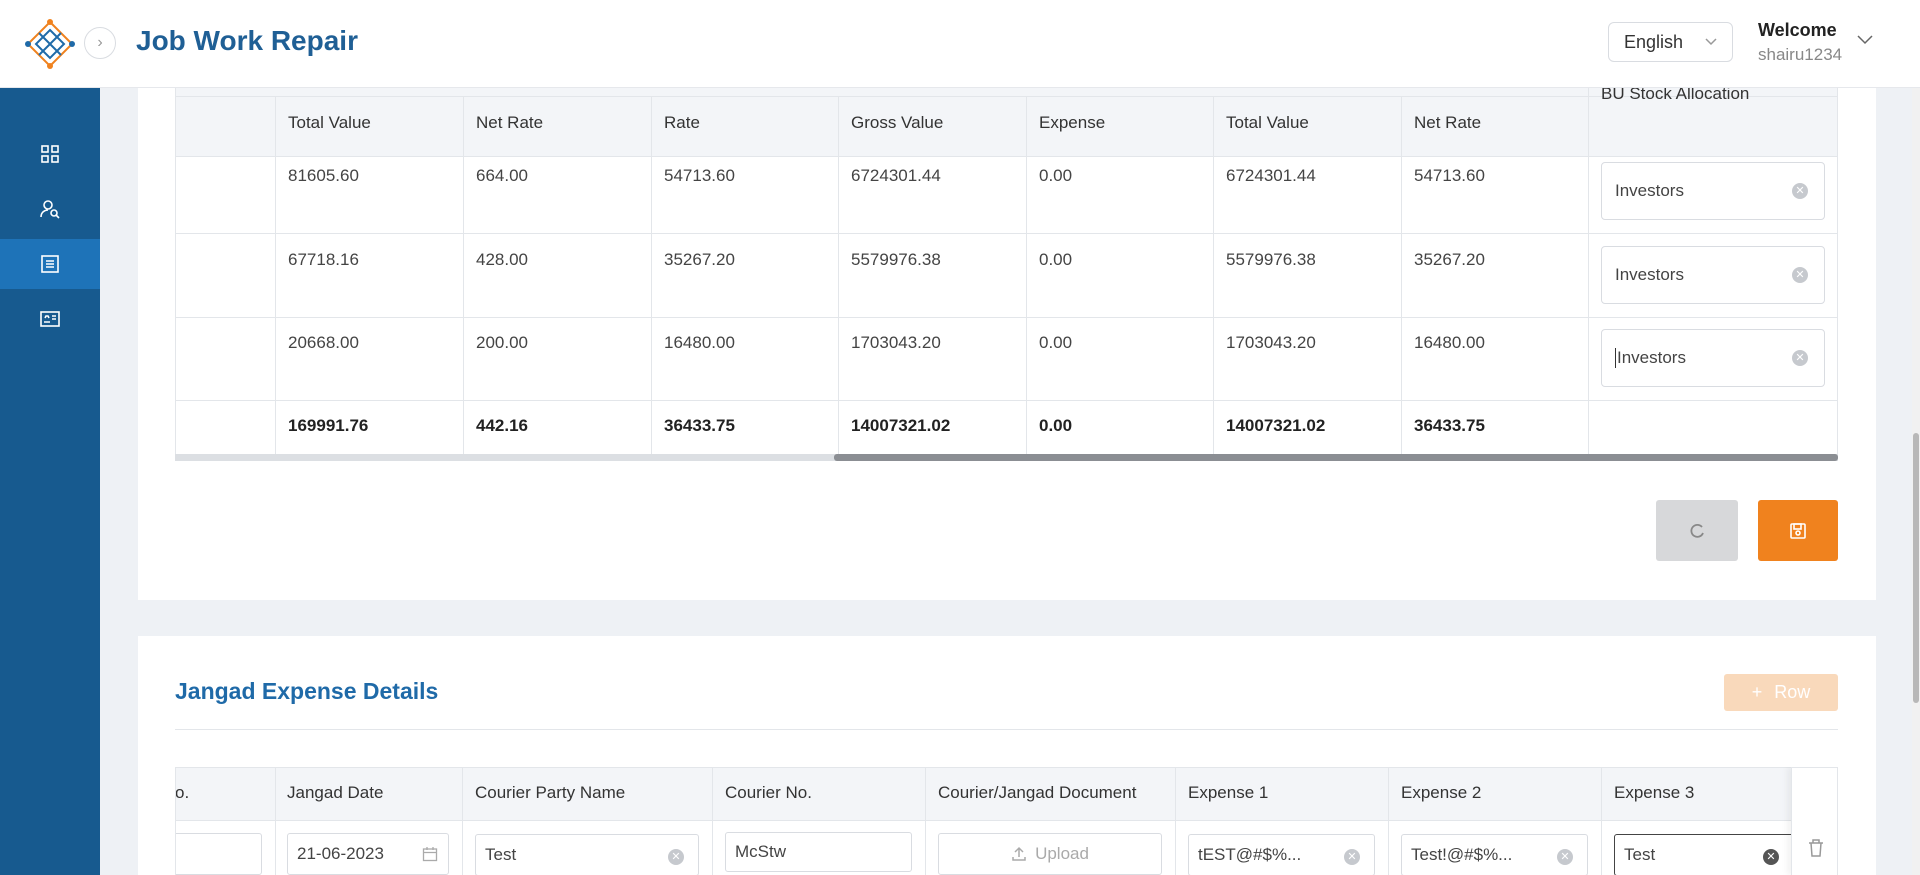  Describe the element at coordinates (818, 852) in the screenshot. I see `courier-no-input: McStw` at that location.